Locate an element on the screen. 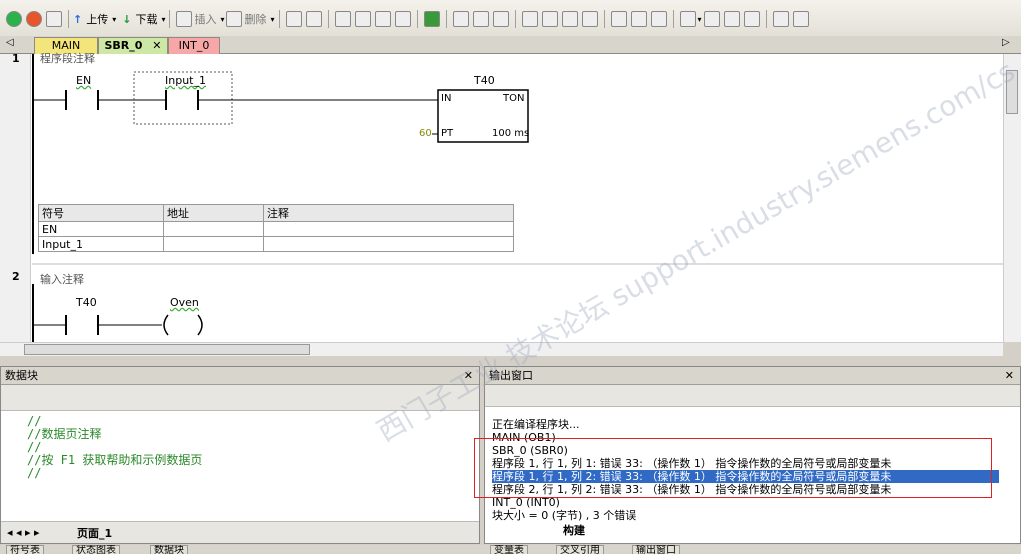 Image resolution: width=1021 pixels, height=554 pixels. panel-title: 数据块 ✕ is located at coordinates (240, 376).